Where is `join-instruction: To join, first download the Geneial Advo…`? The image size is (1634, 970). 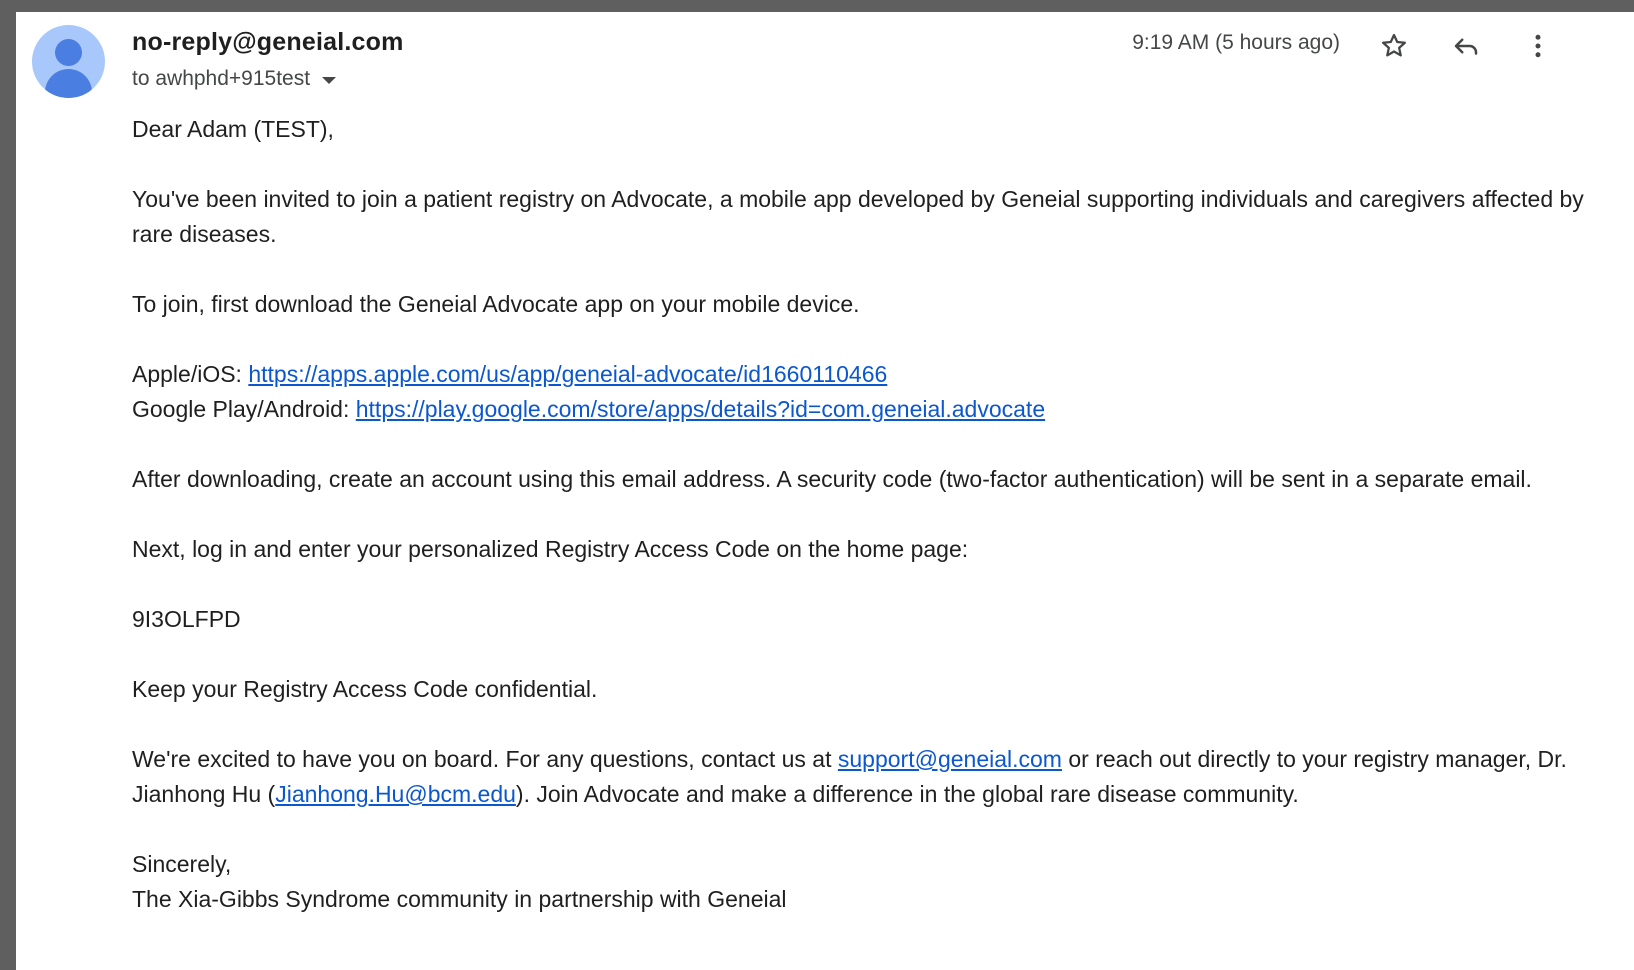 join-instruction: To join, first download the Geneial Advo… is located at coordinates (496, 304).